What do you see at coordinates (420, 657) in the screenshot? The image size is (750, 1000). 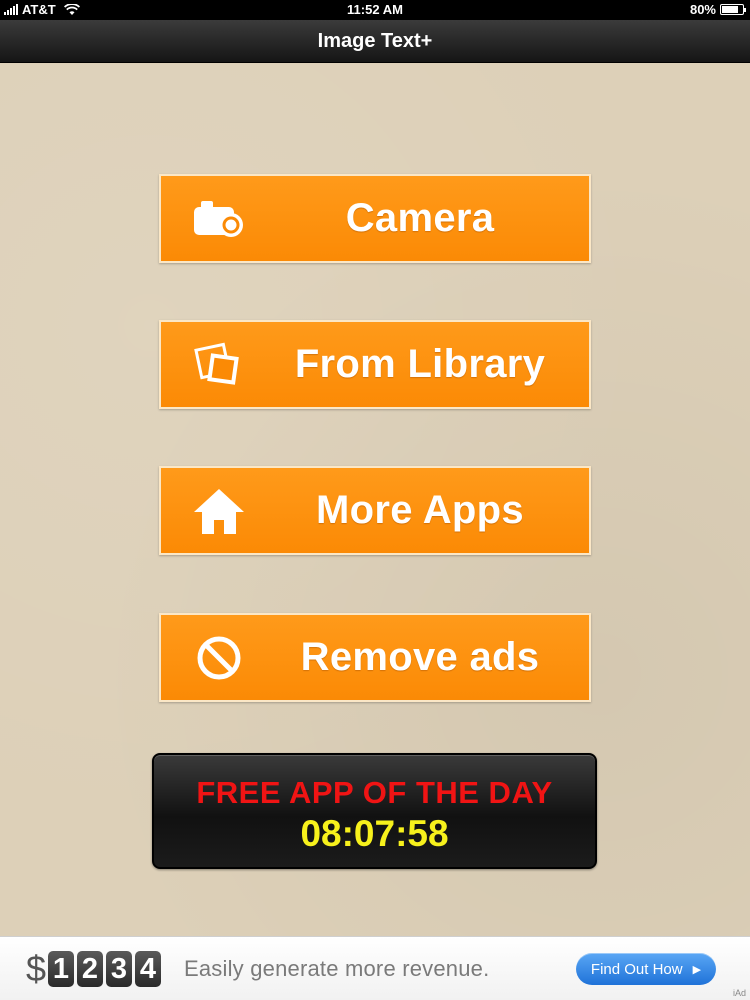 I see `remove-ads-label: Remove ads` at bounding box center [420, 657].